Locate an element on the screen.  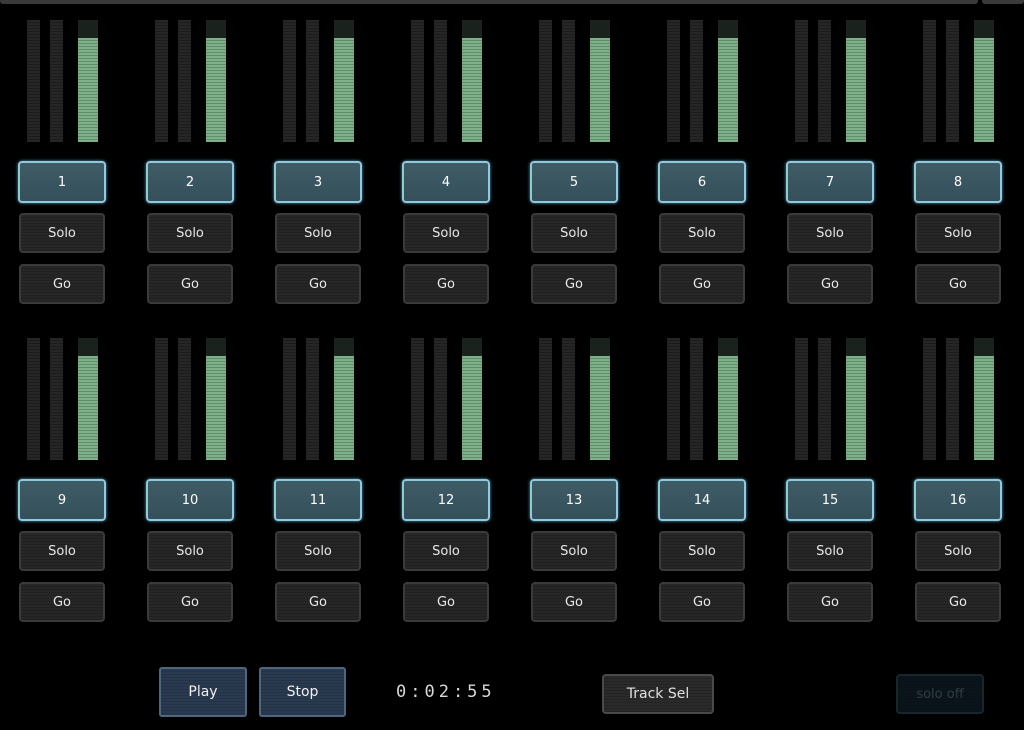
time-readout: 0:02:55 is located at coordinates (446, 692).